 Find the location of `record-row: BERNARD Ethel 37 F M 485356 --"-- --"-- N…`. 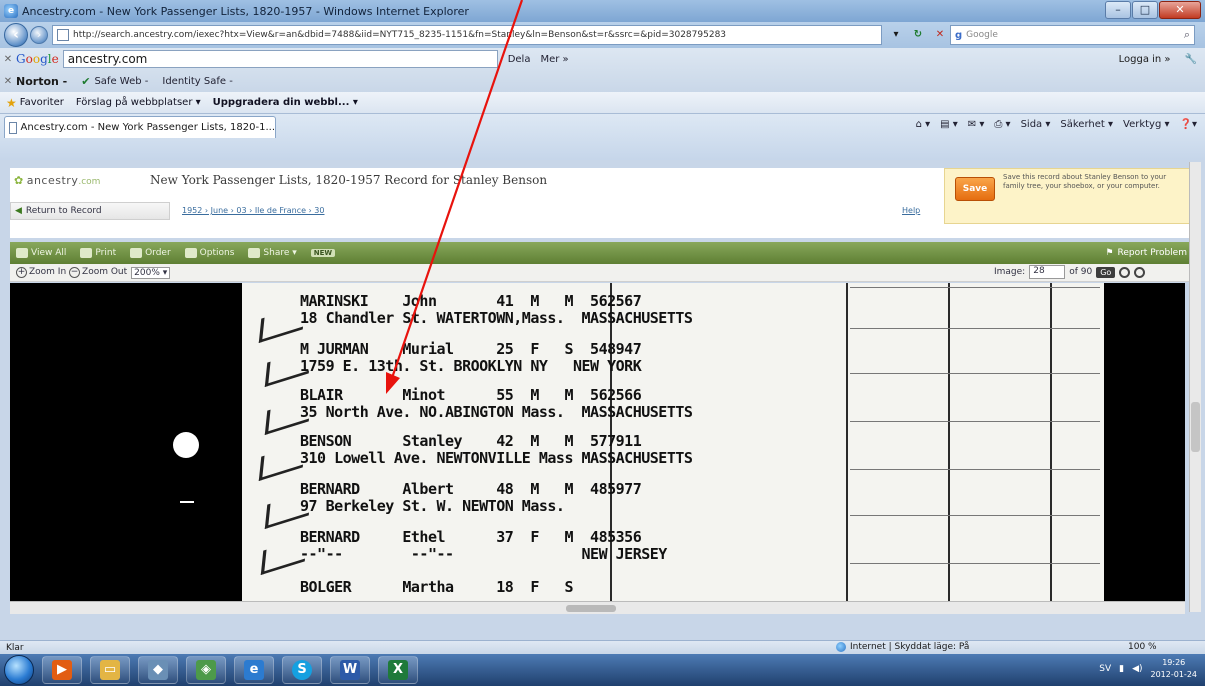

record-row: BERNARD Ethel 37 F M 485356 --"-- --"-- N… is located at coordinates (483, 545).